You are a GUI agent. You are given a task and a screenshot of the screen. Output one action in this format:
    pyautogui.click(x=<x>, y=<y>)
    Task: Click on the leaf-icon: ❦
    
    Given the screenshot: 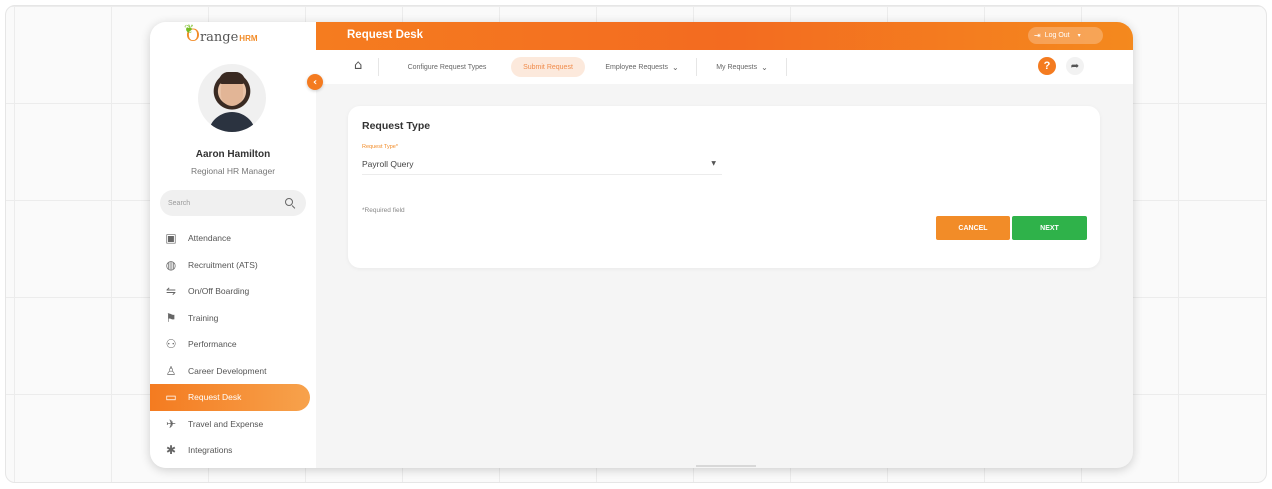 What is the action you would take?
    pyautogui.click(x=189, y=29)
    